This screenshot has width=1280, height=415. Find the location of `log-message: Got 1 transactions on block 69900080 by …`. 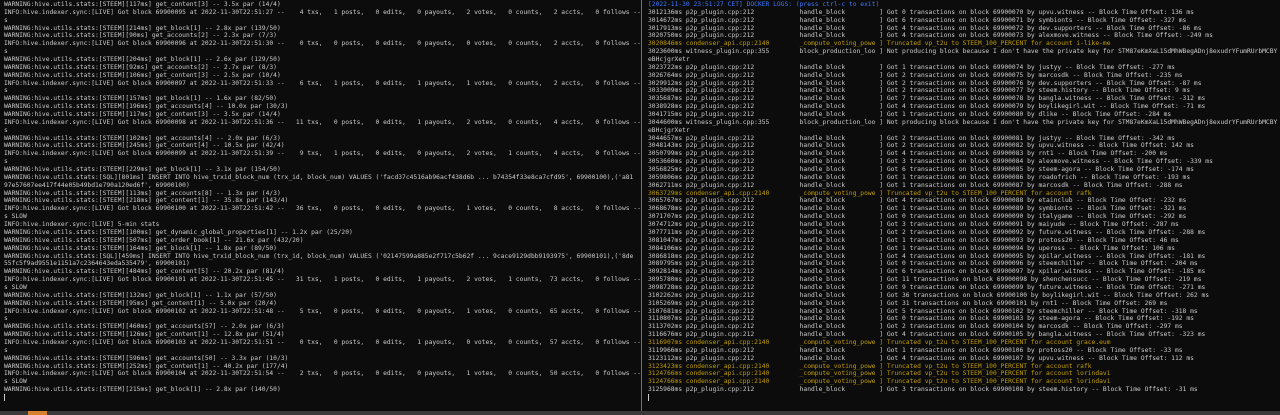

log-message: Got 1 transactions on block 69900080 by … is located at coordinates (1029, 115).